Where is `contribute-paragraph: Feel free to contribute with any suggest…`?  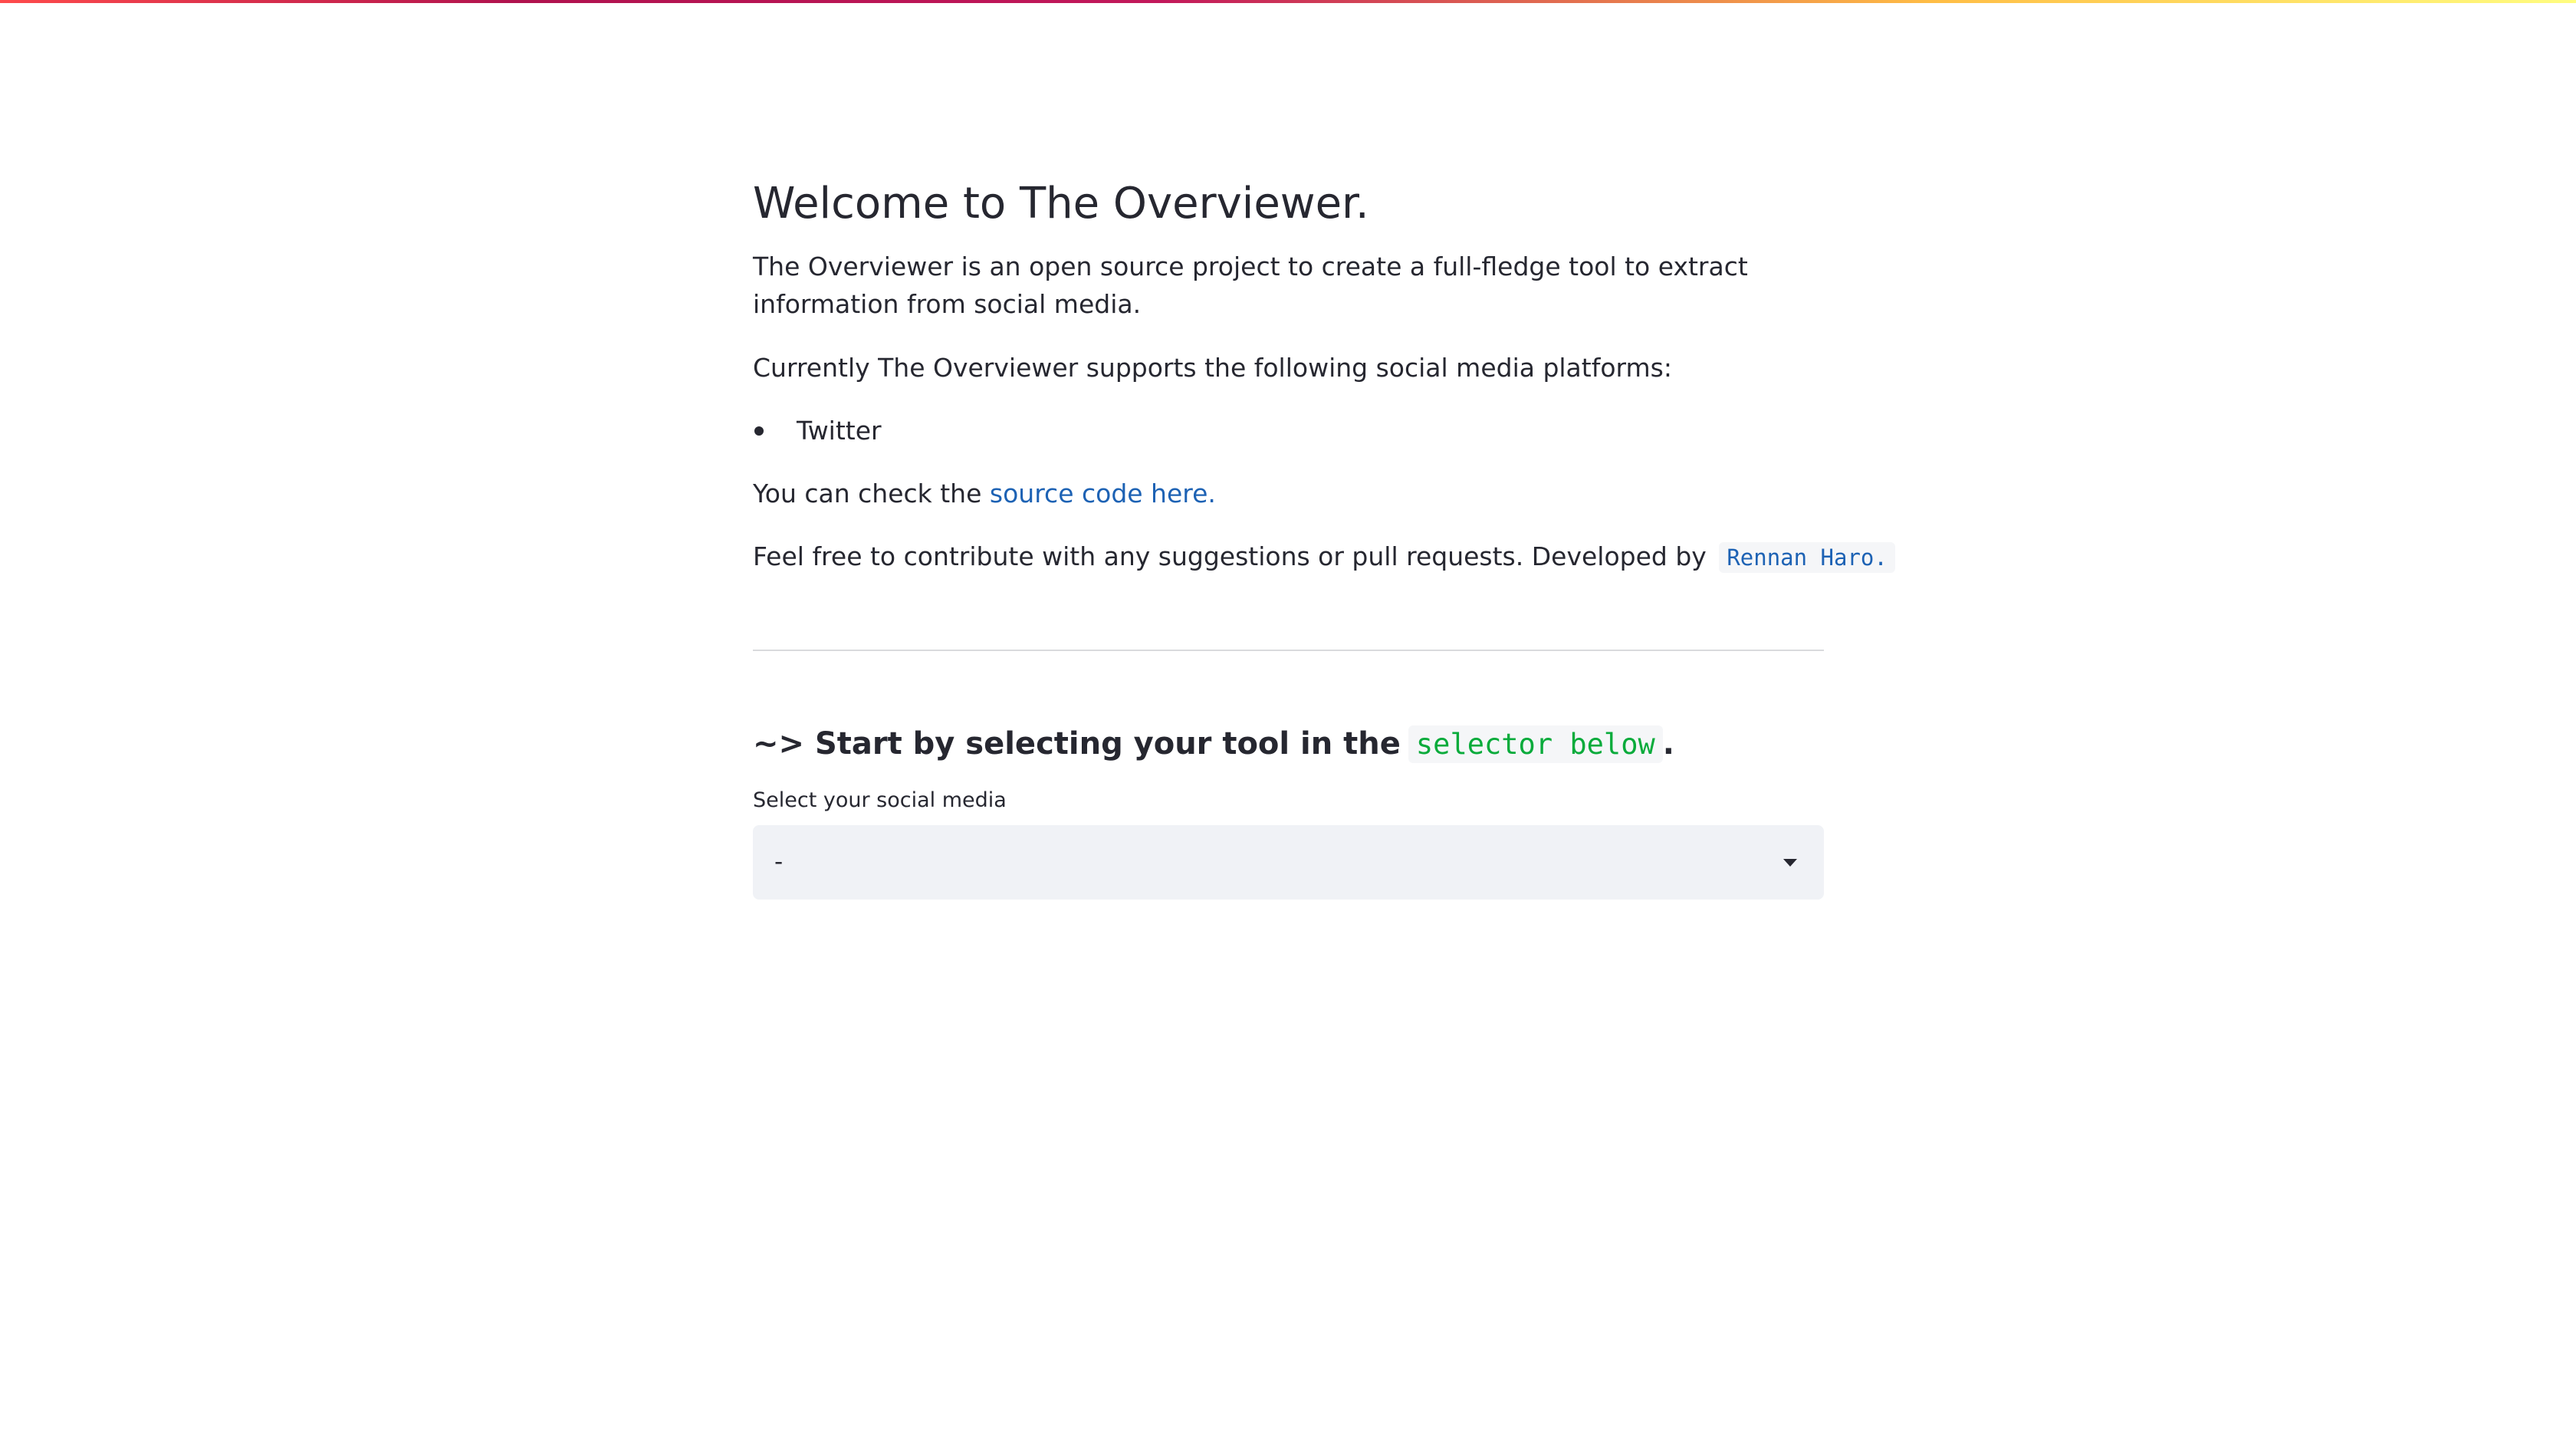 contribute-paragraph: Feel free to contribute with any suggest… is located at coordinates (1324, 557).